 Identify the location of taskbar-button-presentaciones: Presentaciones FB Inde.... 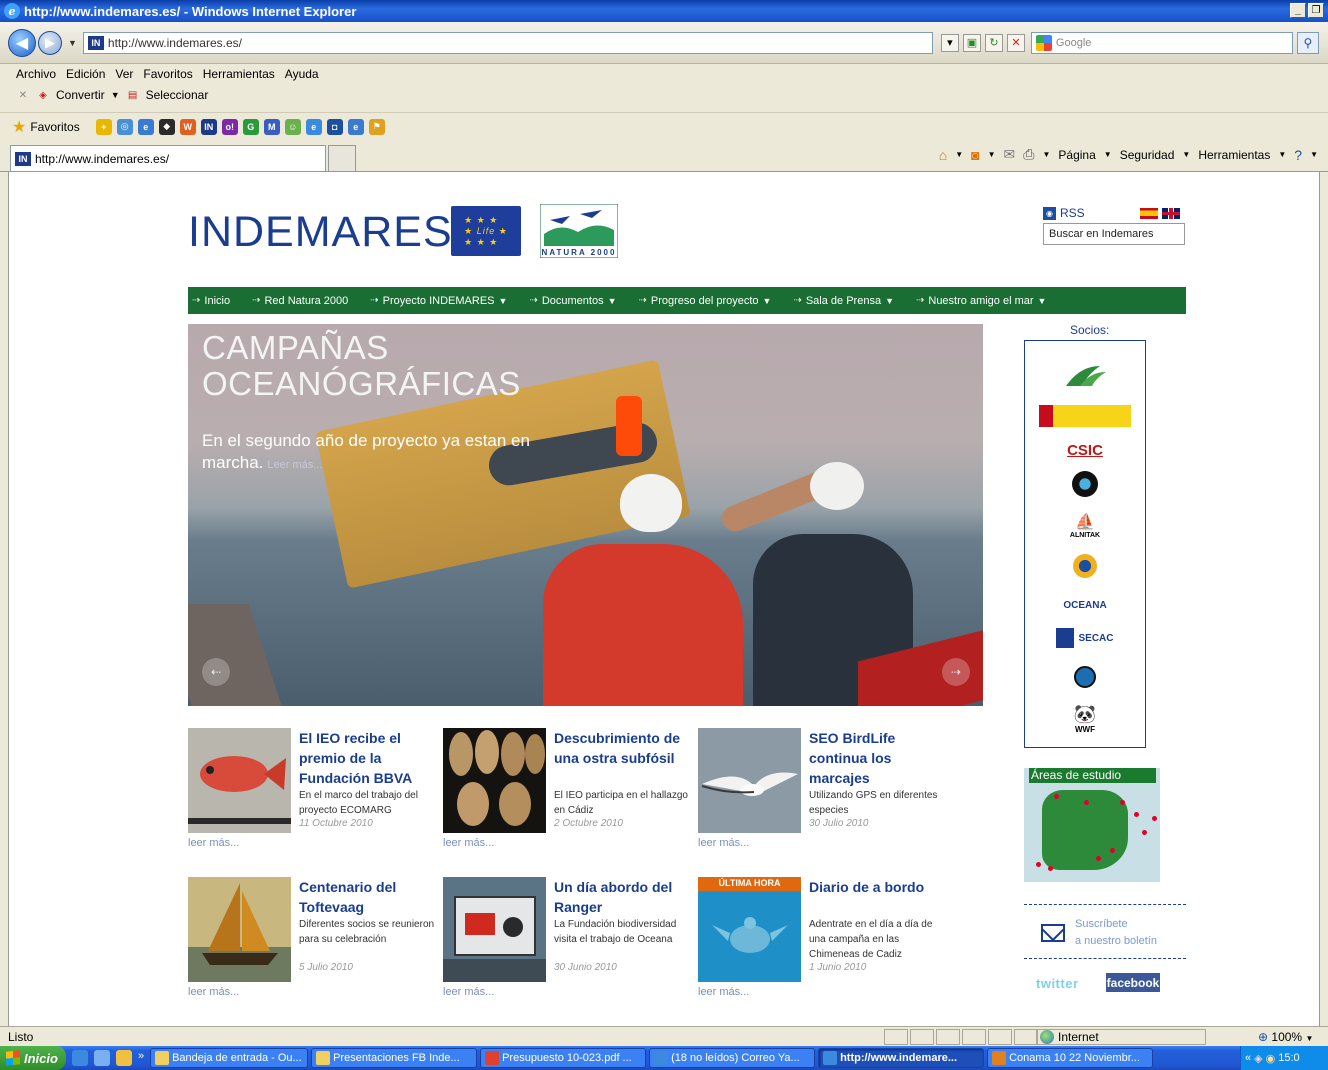
(394, 1058).